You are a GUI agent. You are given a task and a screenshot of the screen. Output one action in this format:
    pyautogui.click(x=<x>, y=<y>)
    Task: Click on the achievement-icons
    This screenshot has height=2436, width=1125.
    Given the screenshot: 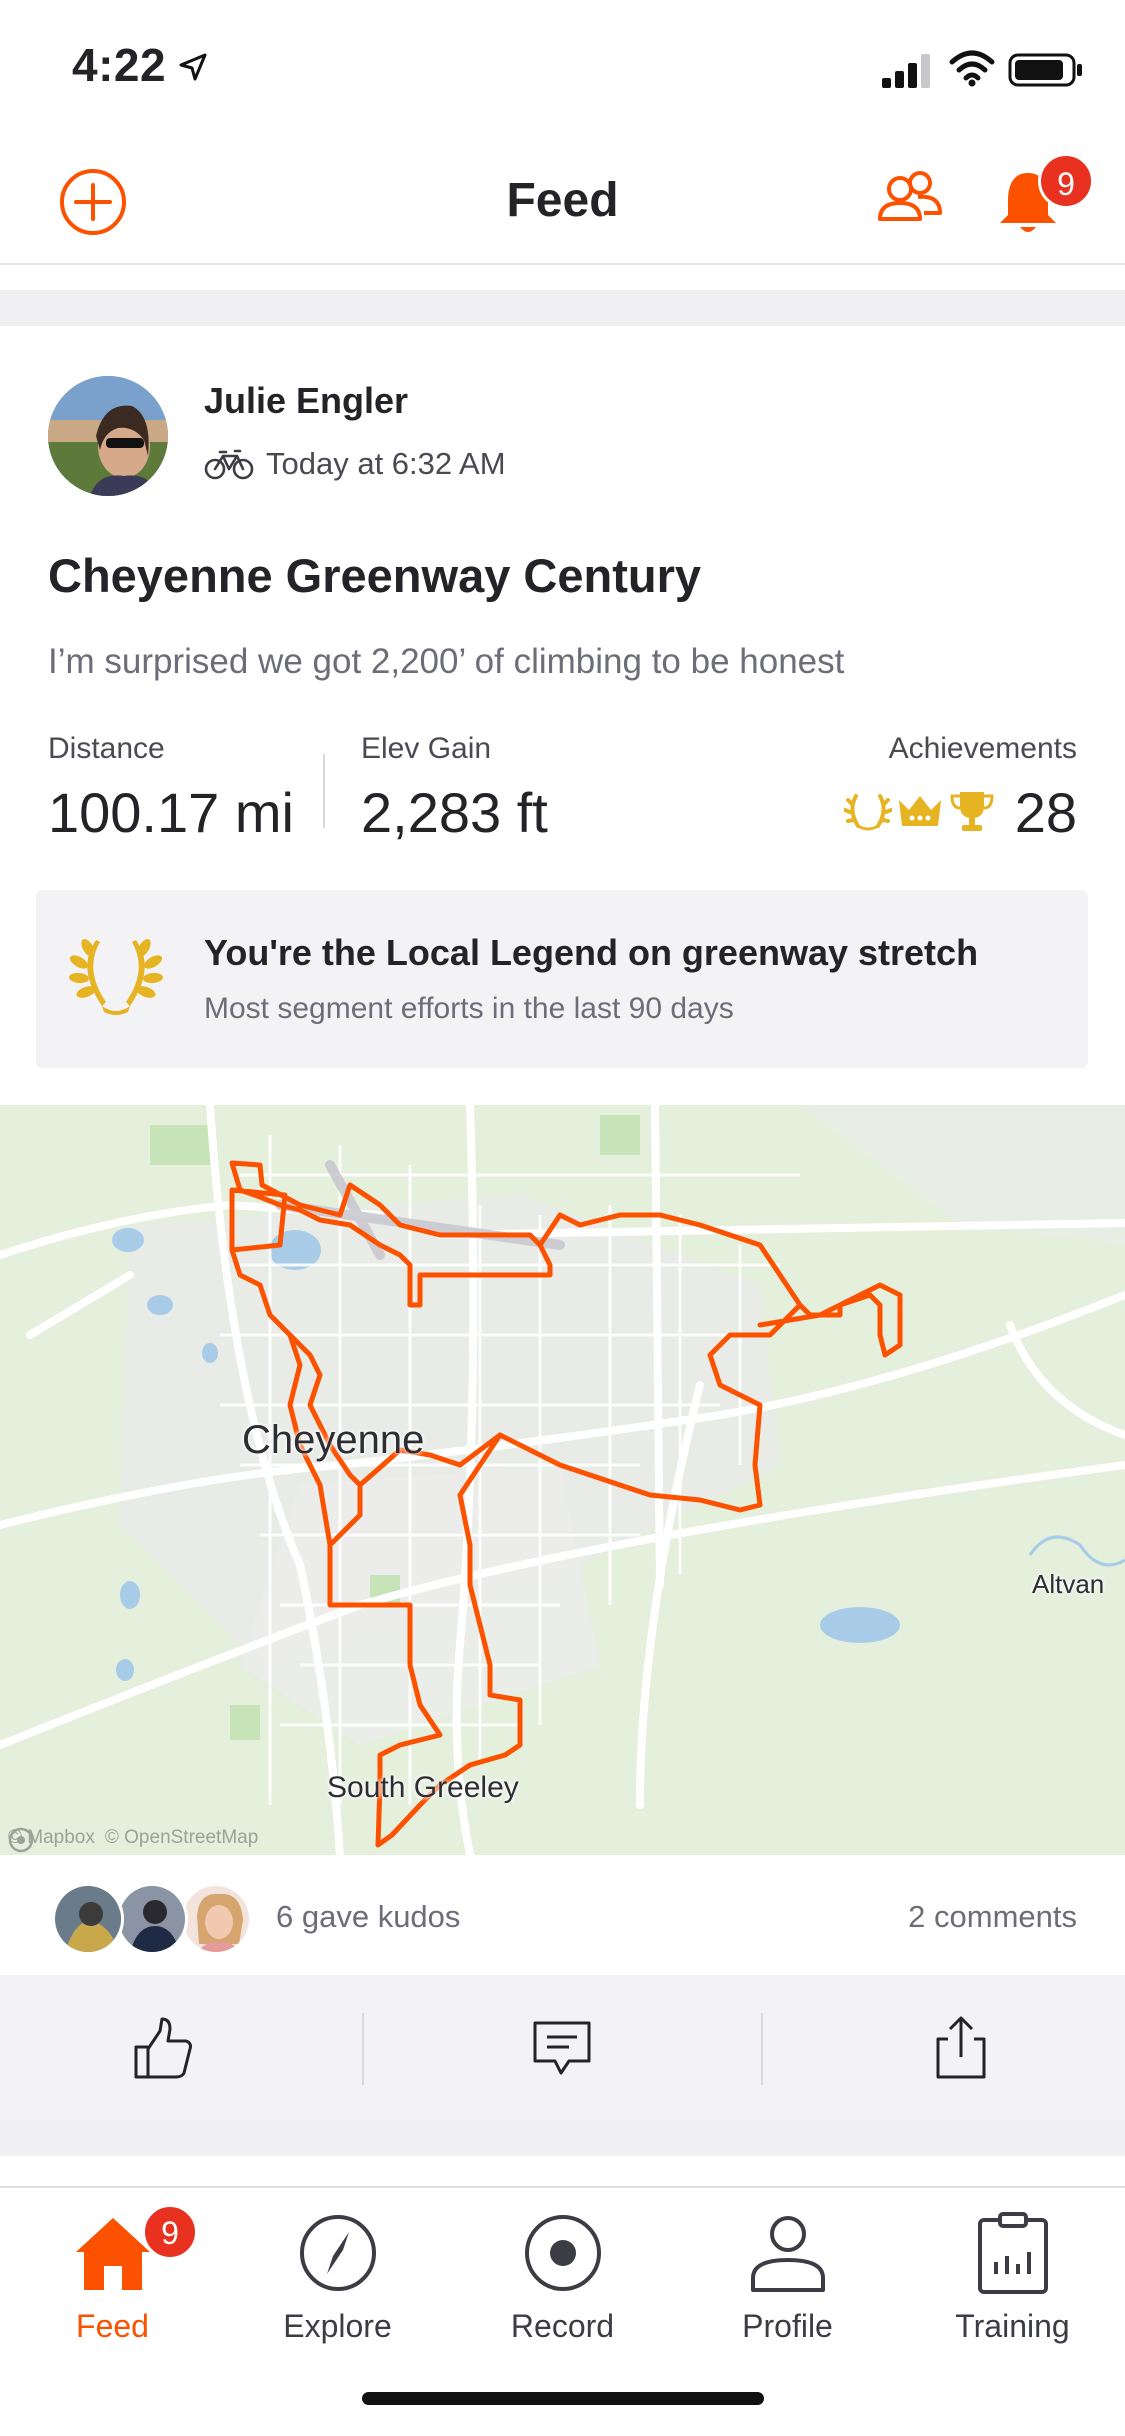 What is the action you would take?
    pyautogui.click(x=924, y=813)
    